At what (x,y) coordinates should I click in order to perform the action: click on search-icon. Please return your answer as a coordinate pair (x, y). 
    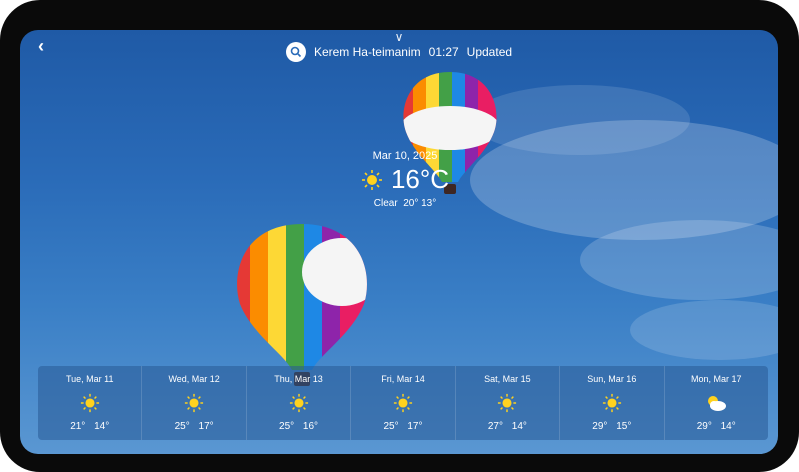
    Looking at the image, I should click on (295, 52).